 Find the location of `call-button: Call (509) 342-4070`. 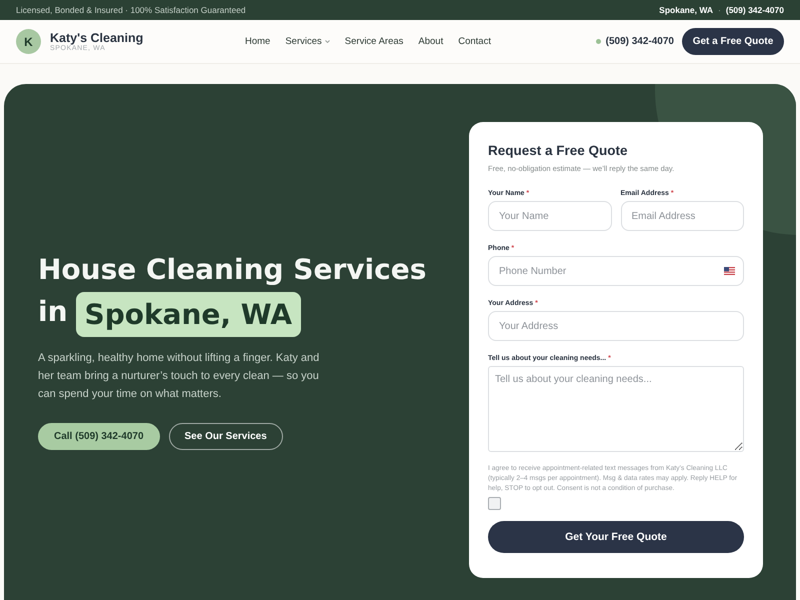

call-button: Call (509) 342-4070 is located at coordinates (99, 436).